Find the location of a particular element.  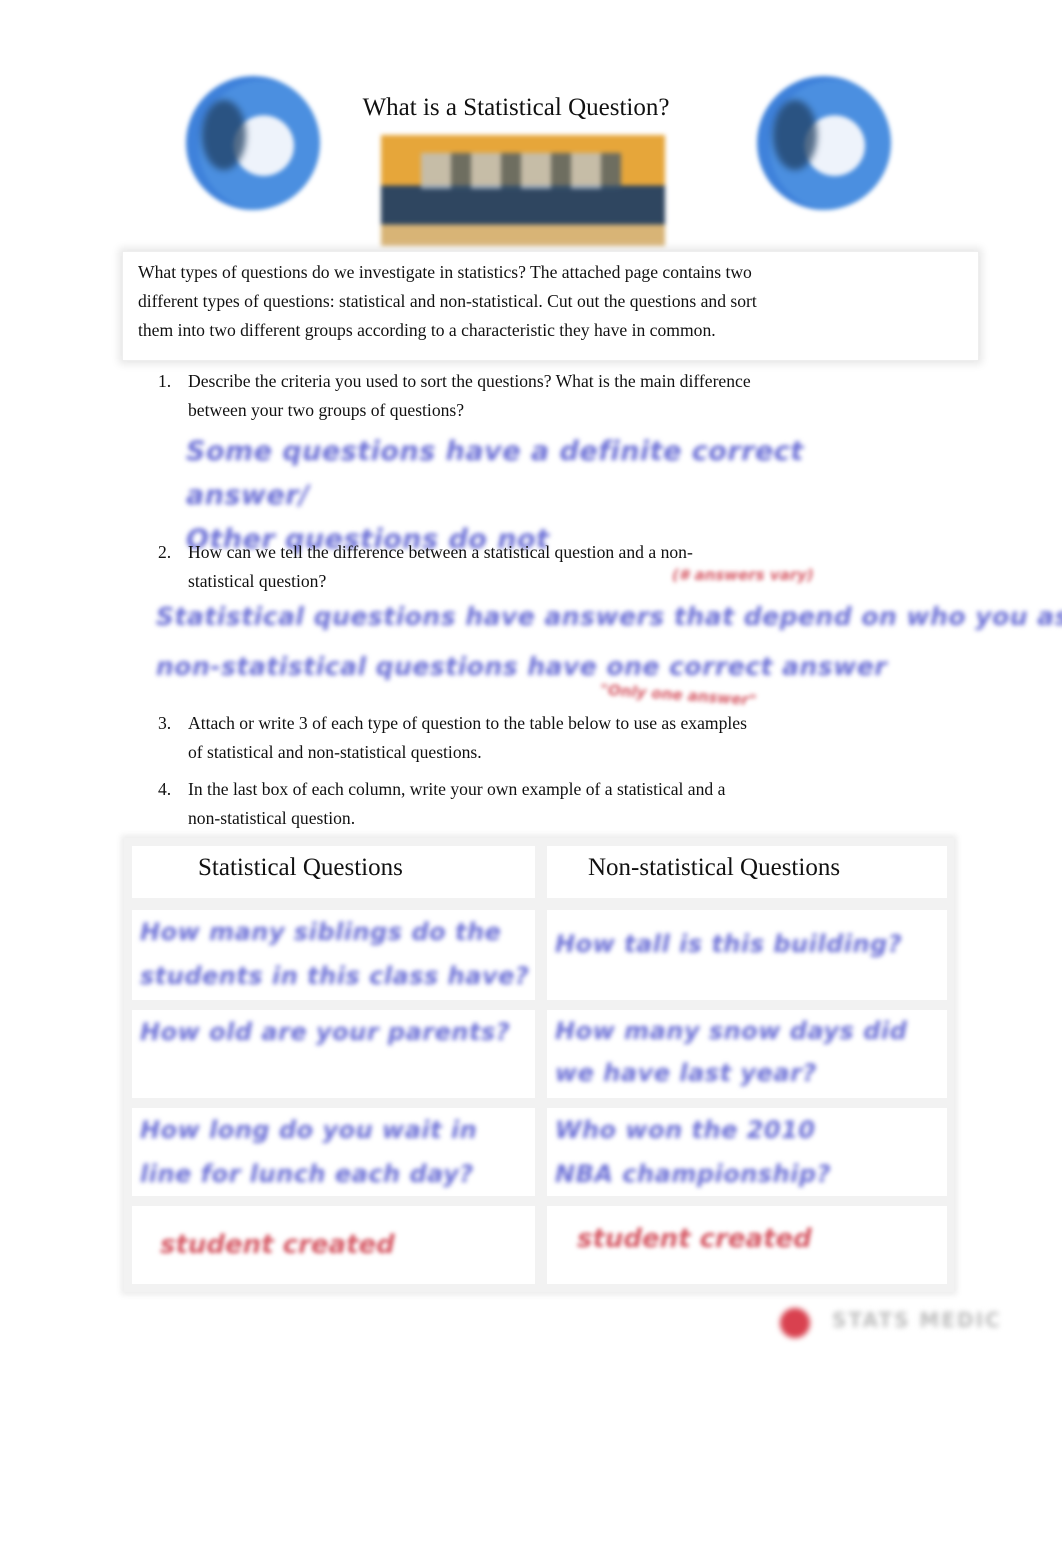

question-text: between your two groups of questions? is located at coordinates (326, 409).